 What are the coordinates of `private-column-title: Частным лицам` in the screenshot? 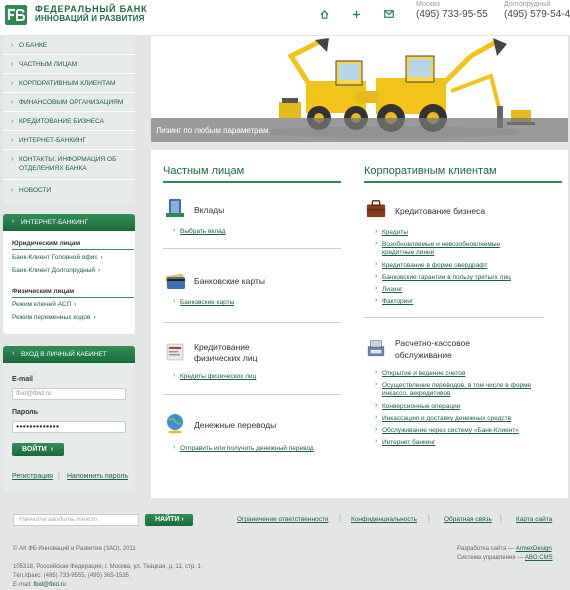 It's located at (204, 171).